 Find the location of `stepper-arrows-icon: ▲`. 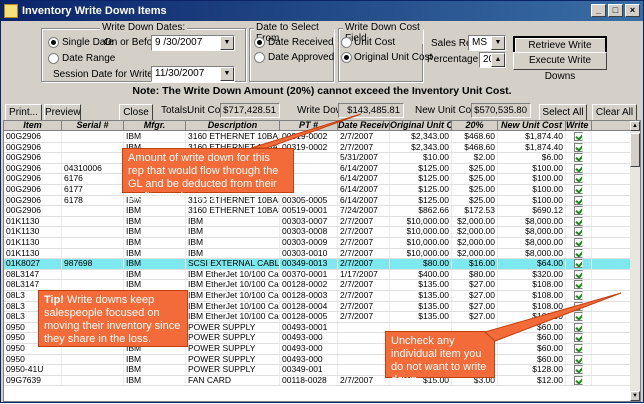

stepper-arrows-icon: ▲ is located at coordinates (498, 60).